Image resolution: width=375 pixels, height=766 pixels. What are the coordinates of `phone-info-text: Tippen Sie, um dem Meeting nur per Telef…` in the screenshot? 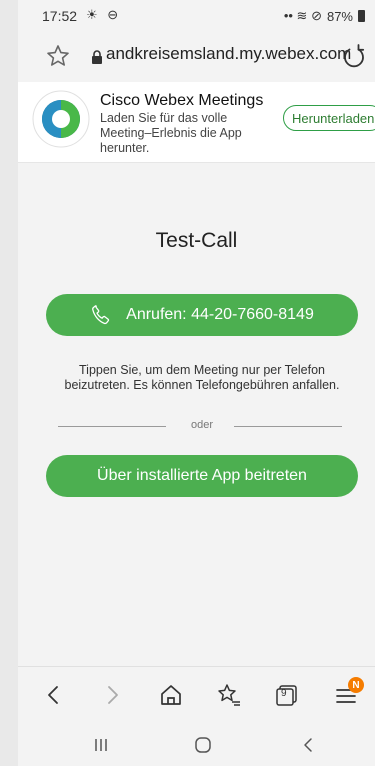 It's located at (202, 377).